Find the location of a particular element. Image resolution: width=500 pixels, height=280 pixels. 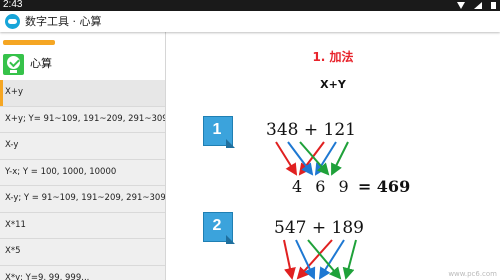

sidebar-item-y-minus-x-powers: Y-x; Y = 100, 1000, 10000 is located at coordinates (82, 173).